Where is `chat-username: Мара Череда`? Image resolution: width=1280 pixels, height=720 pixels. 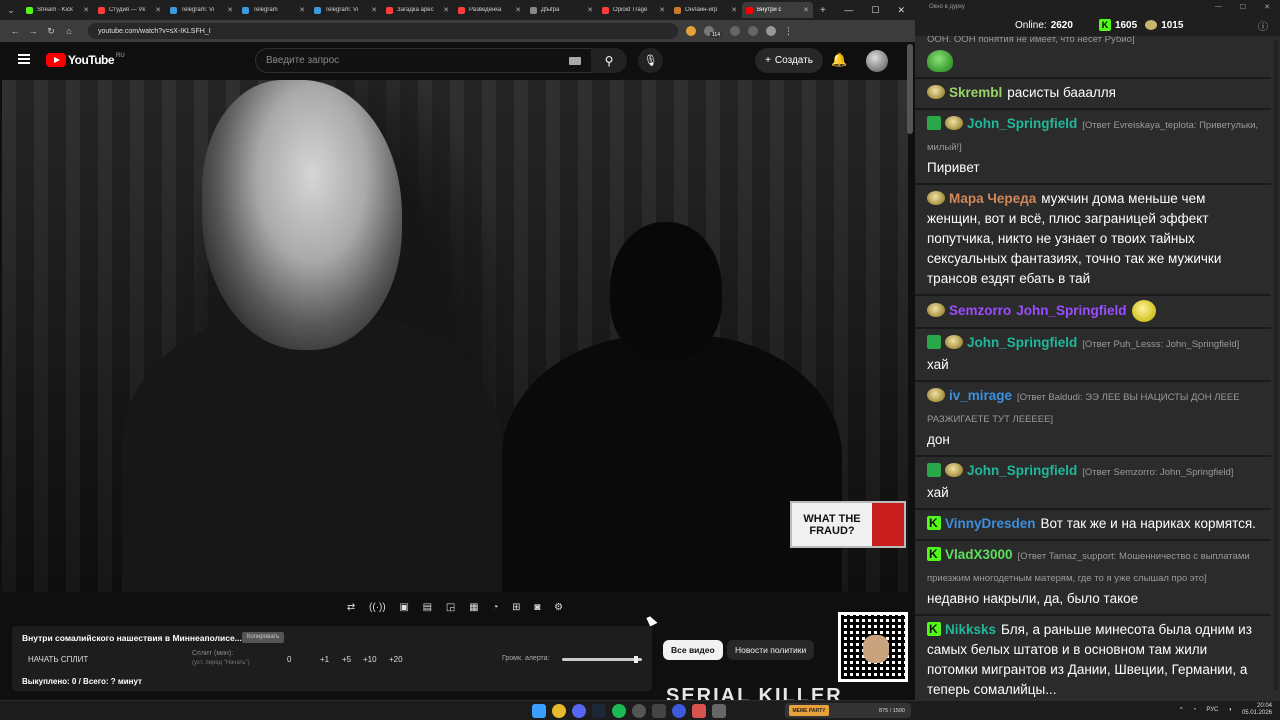 chat-username: Мара Череда is located at coordinates (992, 198).